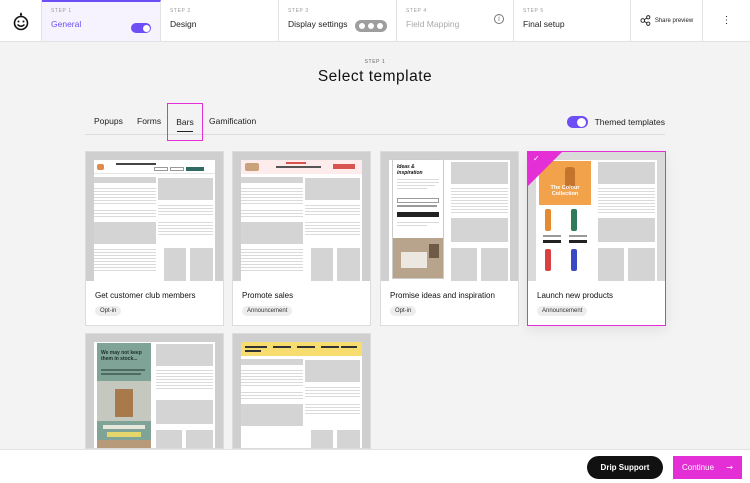 This screenshot has height=483, width=750. I want to click on template-thumbnail: Ideas & inspiration, so click(449, 216).